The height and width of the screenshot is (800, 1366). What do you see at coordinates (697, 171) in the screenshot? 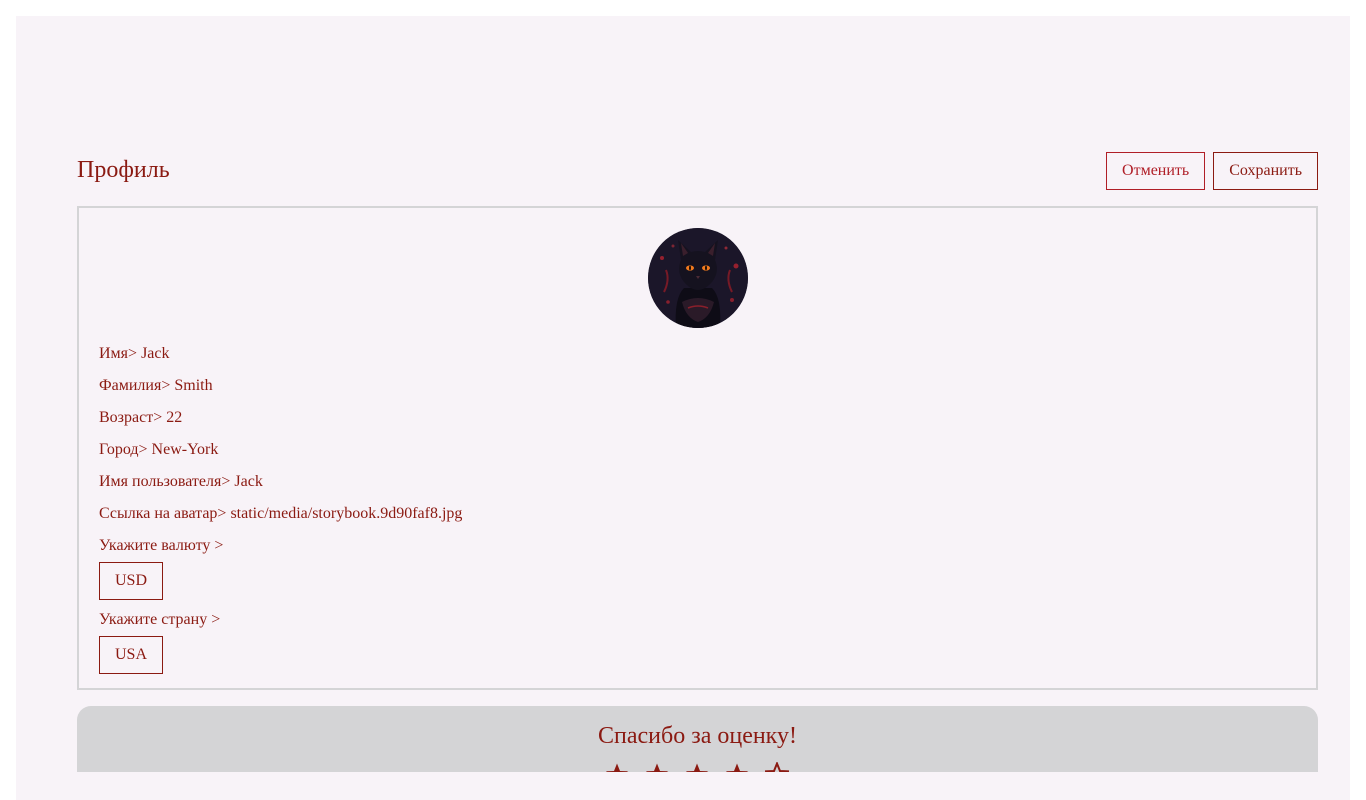
I see `profile-header: Профиль Отменить Сохранить` at bounding box center [697, 171].